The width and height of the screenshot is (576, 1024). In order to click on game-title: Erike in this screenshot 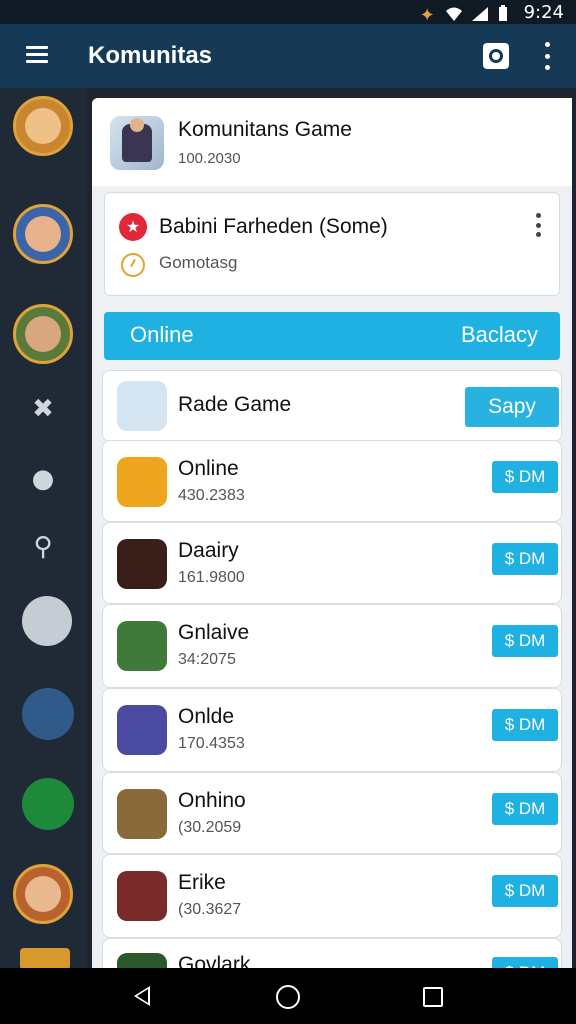, I will do `click(202, 882)`.